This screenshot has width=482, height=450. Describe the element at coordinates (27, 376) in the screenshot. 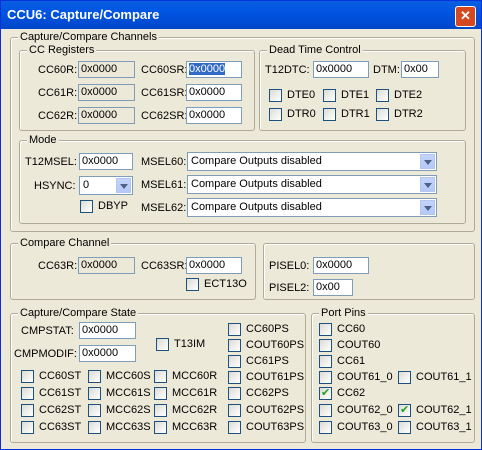

I see `cc60st-checkbox` at that location.